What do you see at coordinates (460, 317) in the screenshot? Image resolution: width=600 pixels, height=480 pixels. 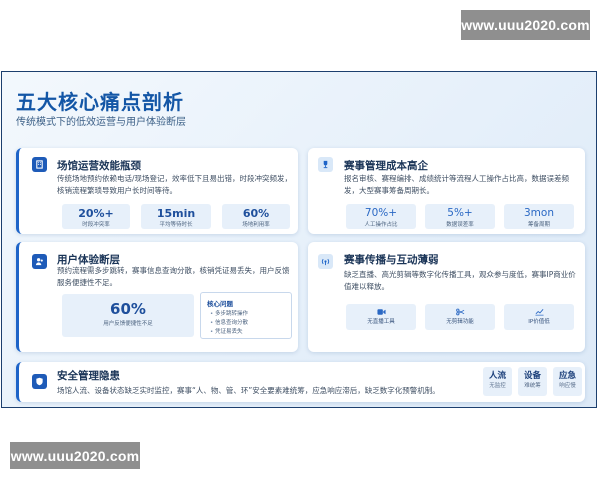 I see `tool-no-editing: 无剪辑功能` at bounding box center [460, 317].